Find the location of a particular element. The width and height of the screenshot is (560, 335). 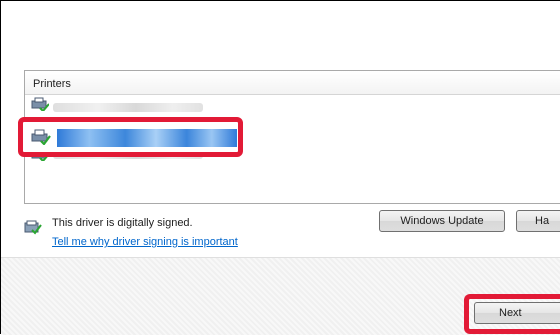

signing-status-text: This driver is digitally signed. is located at coordinates (122, 223).